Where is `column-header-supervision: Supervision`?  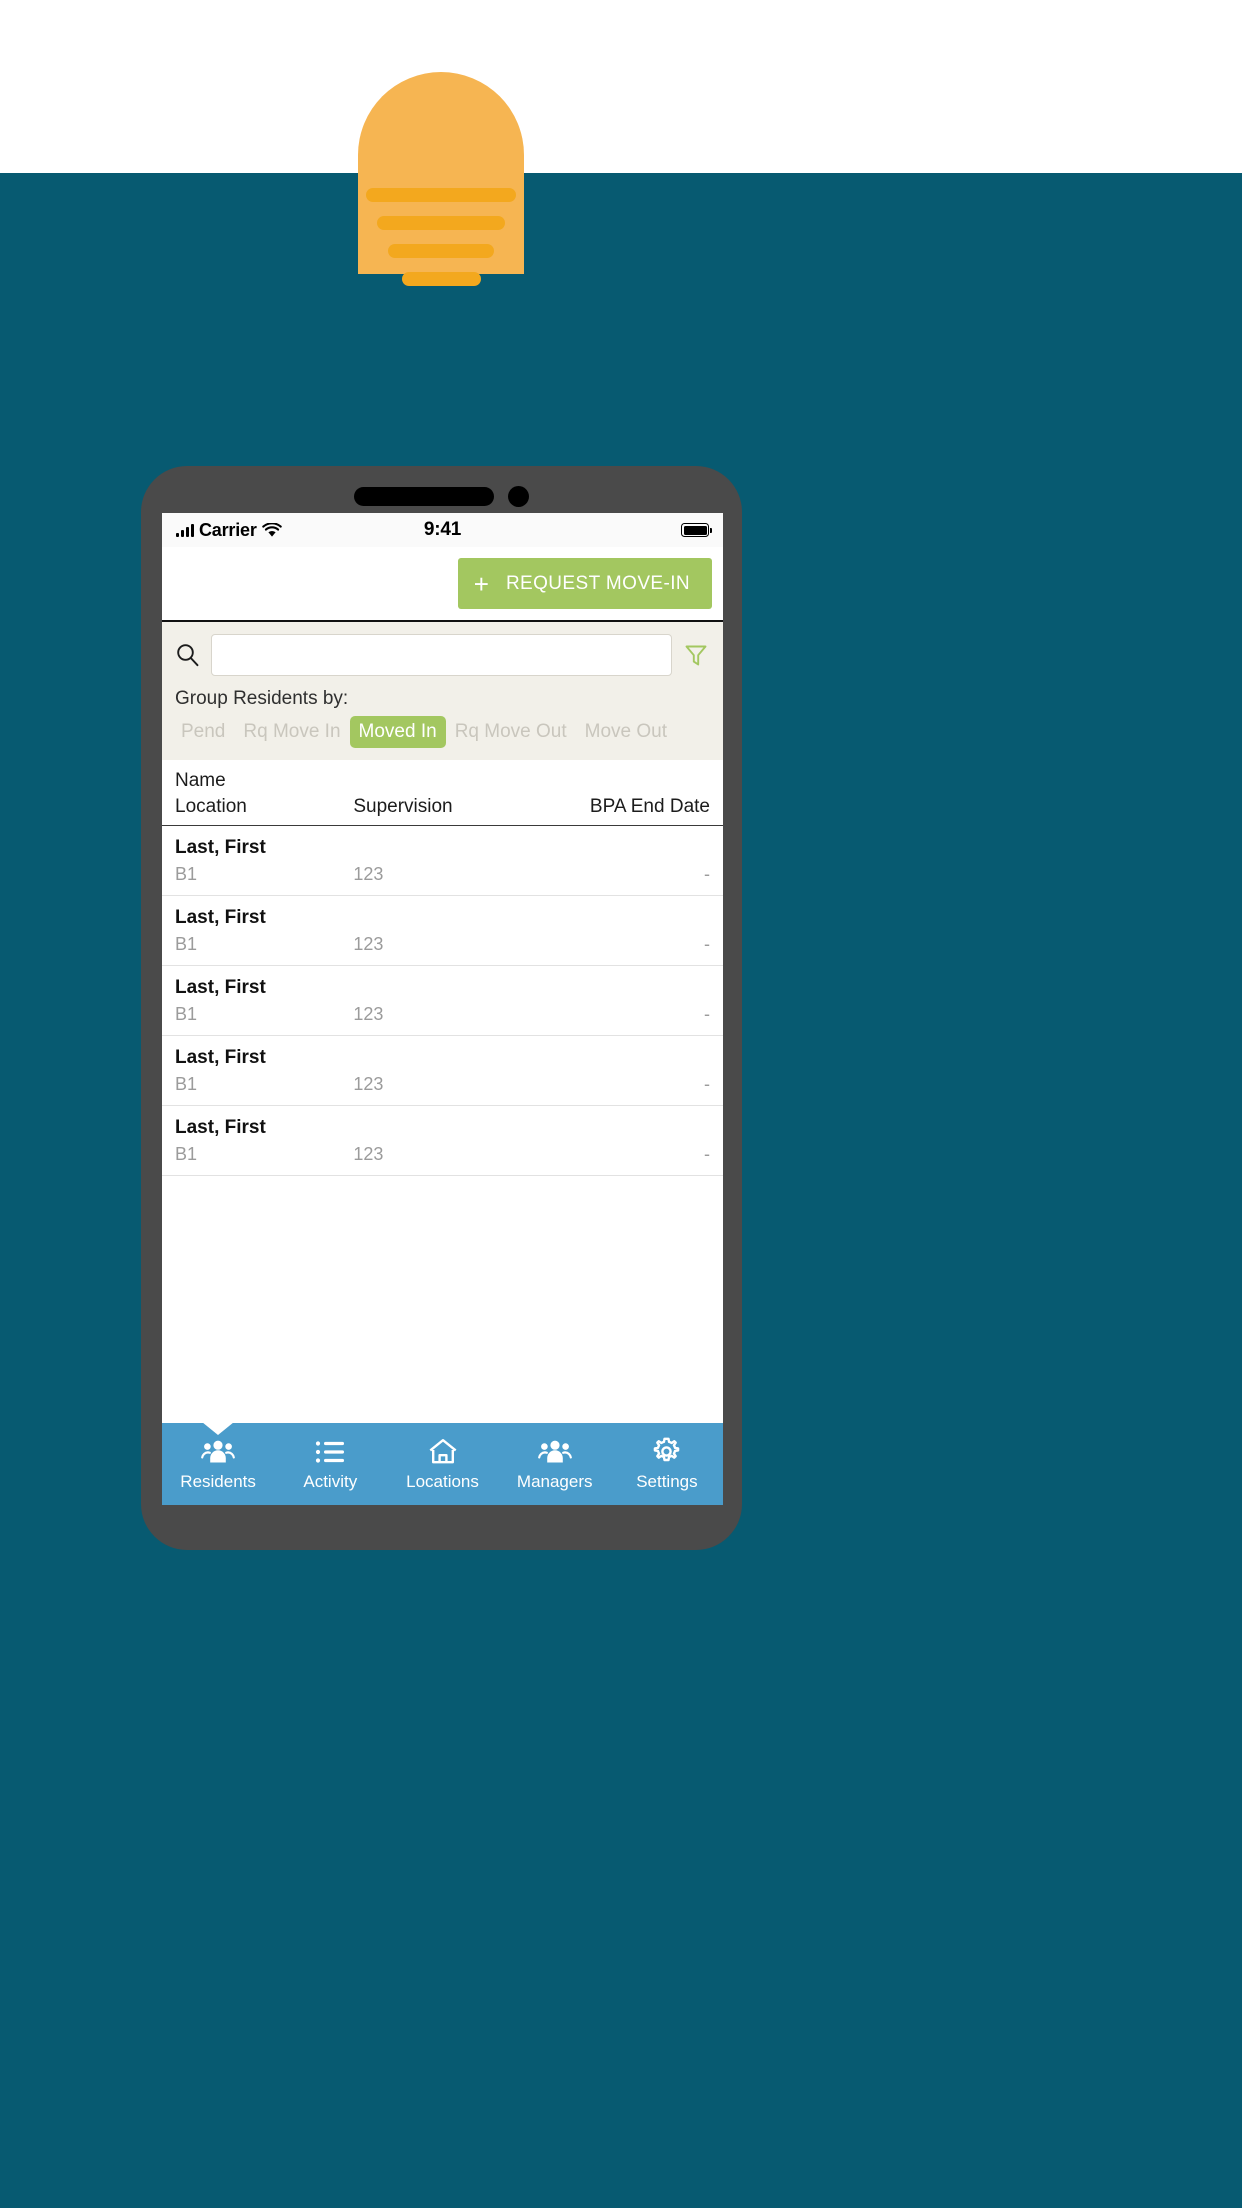
column-header-supervision: Supervision is located at coordinates (403, 806).